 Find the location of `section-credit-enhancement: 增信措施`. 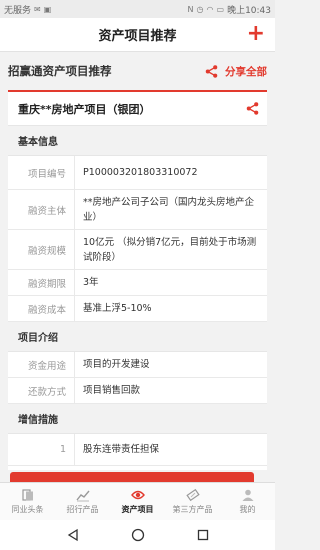

section-credit-enhancement: 增信措施 is located at coordinates (137, 419).